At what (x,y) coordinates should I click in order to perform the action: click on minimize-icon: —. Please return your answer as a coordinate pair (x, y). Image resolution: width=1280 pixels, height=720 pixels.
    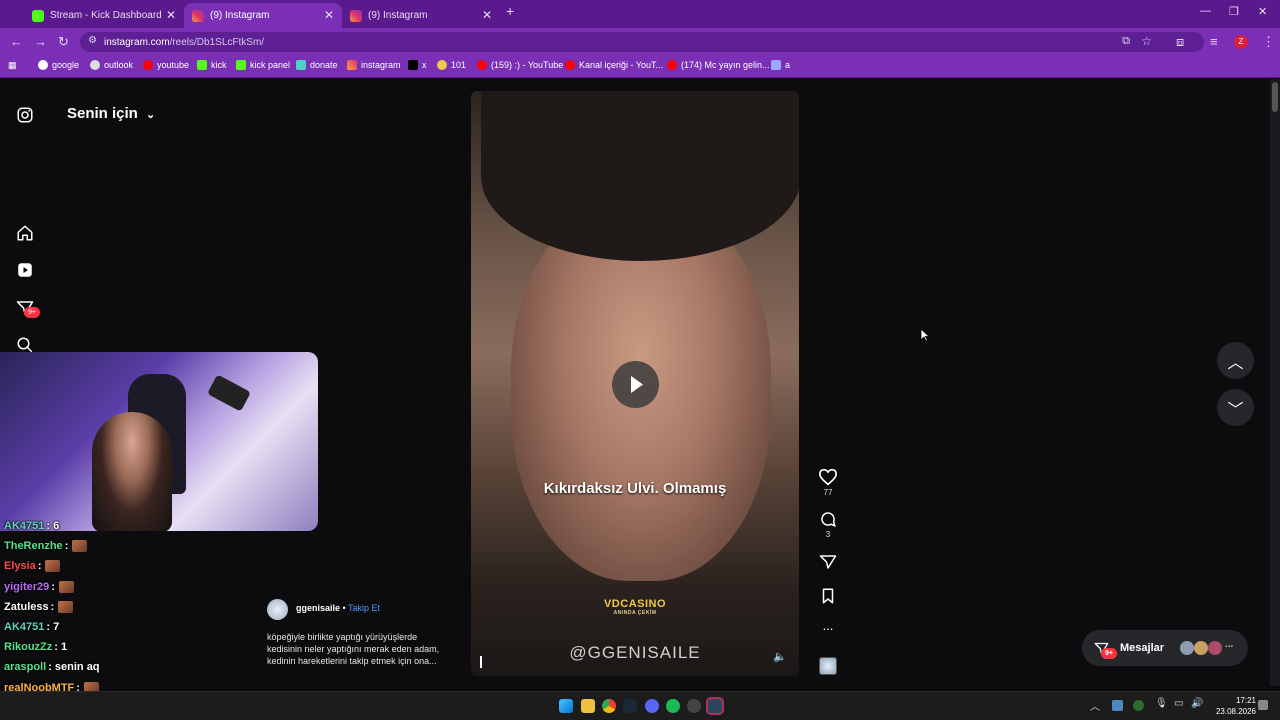
    Looking at the image, I should click on (1205, 11).